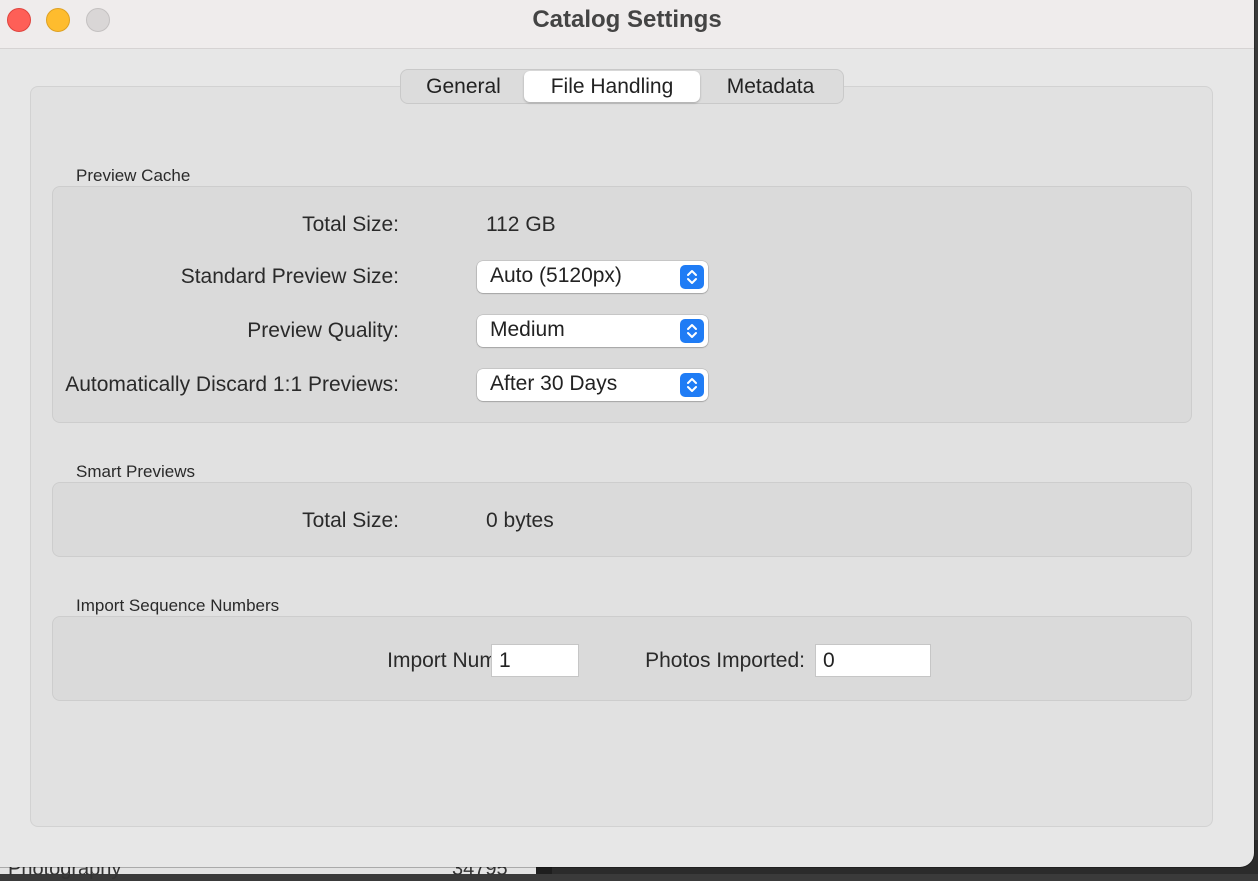 This screenshot has height=881, width=1258. What do you see at coordinates (178, 605) in the screenshot?
I see `import-sequence-title: Import Sequence Numbers` at bounding box center [178, 605].